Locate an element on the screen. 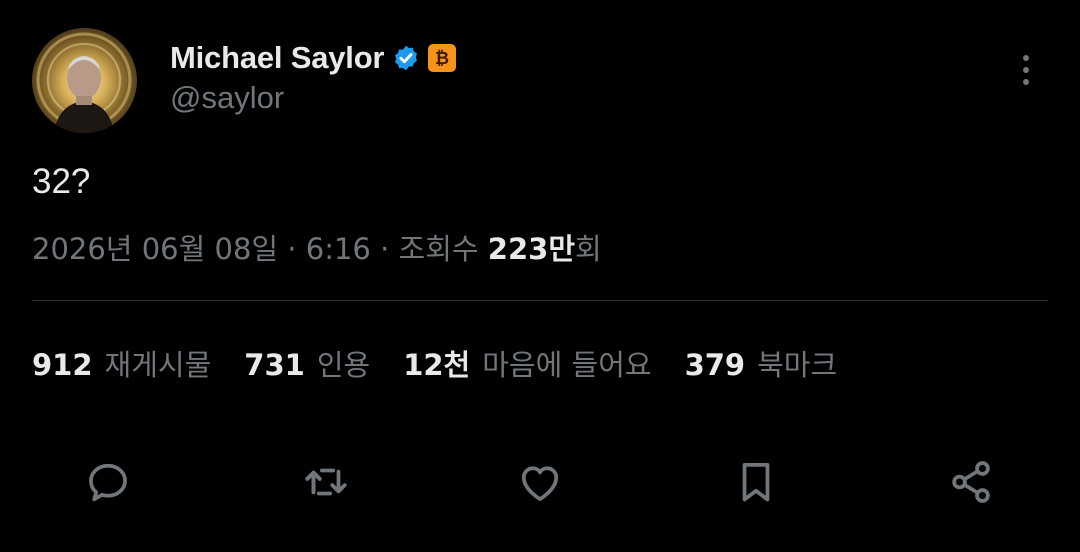 Image resolution: width=1080 pixels, height=552 pixels. views-label: 조회수 is located at coordinates (443, 249).